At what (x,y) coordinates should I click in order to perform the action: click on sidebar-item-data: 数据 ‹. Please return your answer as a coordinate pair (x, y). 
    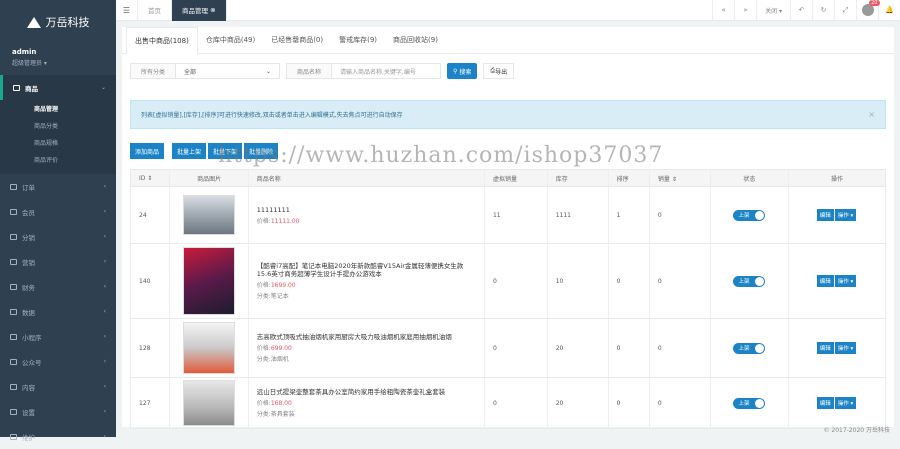
    Looking at the image, I should click on (58, 311).